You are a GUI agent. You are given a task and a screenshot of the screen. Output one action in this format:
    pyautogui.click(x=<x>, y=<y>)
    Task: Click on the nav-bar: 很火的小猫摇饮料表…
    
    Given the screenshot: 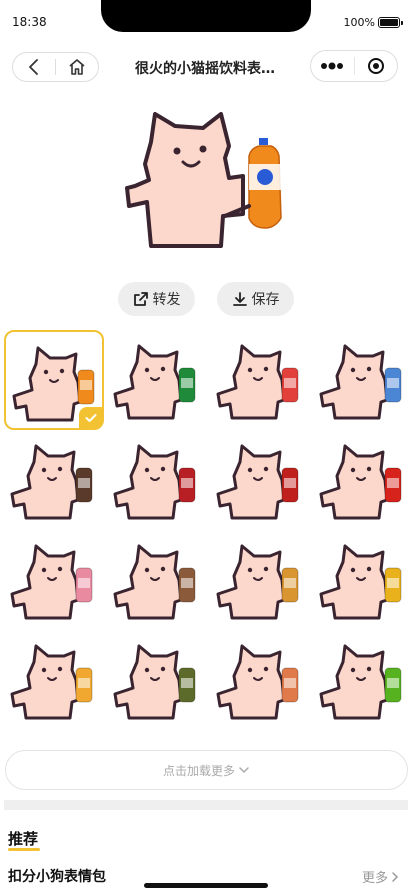 What is the action you would take?
    pyautogui.click(x=205, y=67)
    